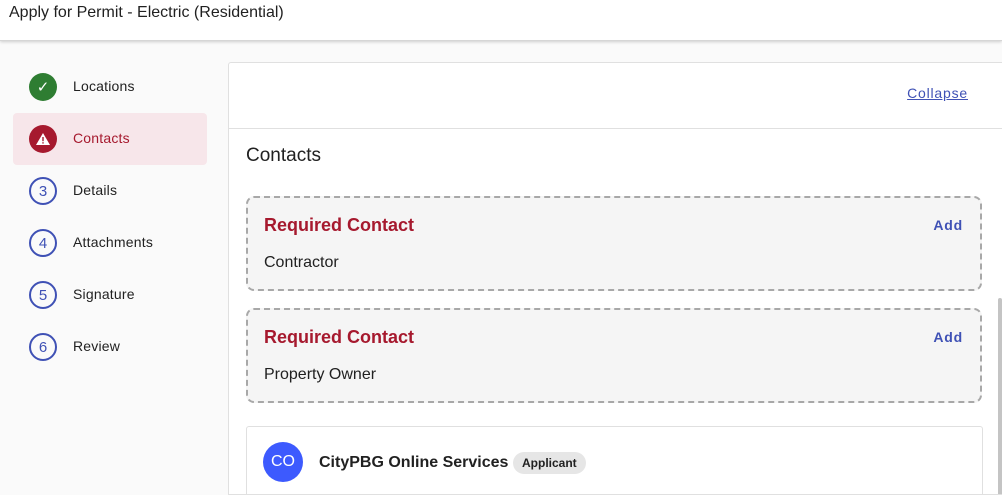 This screenshot has height=495, width=1002. Describe the element at coordinates (1000, 396) in the screenshot. I see `scrollbar` at that location.